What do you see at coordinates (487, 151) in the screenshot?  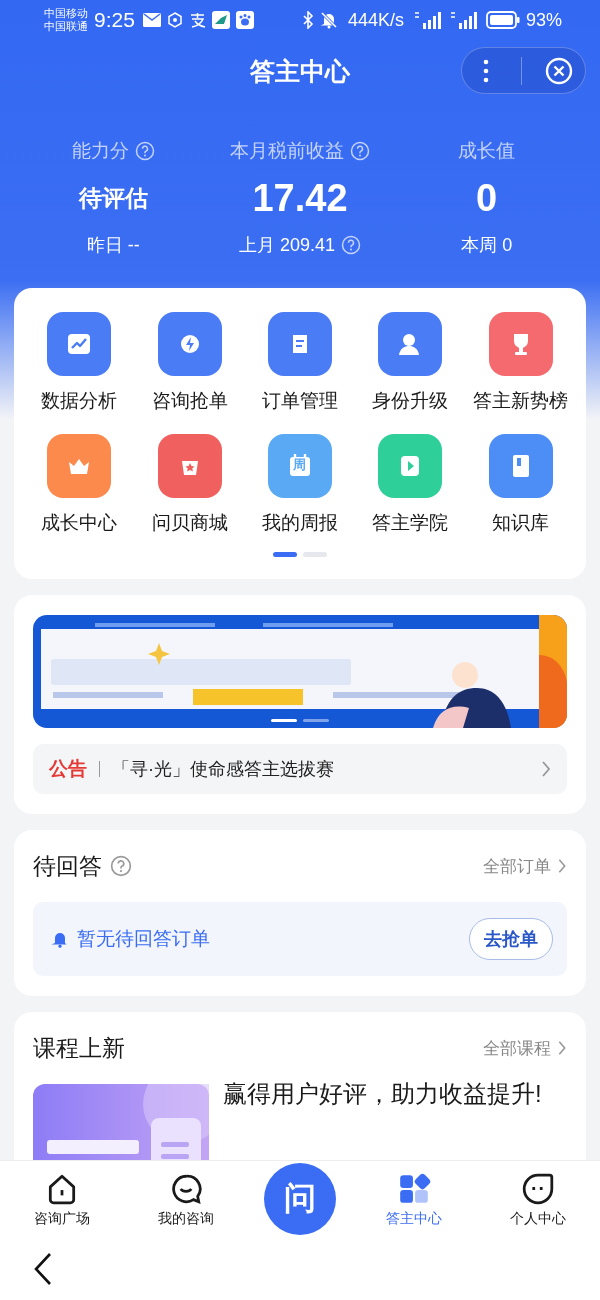 I see `stat-label: 成长值` at bounding box center [487, 151].